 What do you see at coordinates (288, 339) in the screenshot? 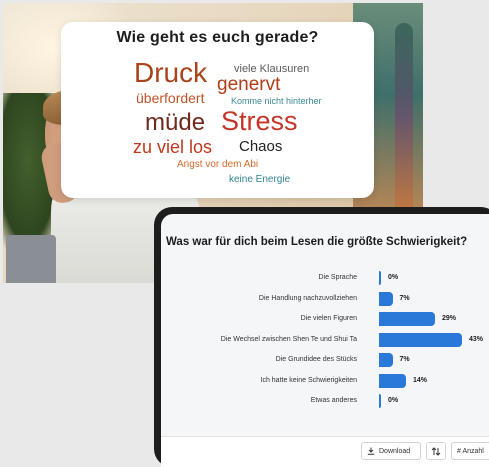
I see `poll-option-label: Die Wechsel zwischen Shen Te und Shui Ta` at bounding box center [288, 339].